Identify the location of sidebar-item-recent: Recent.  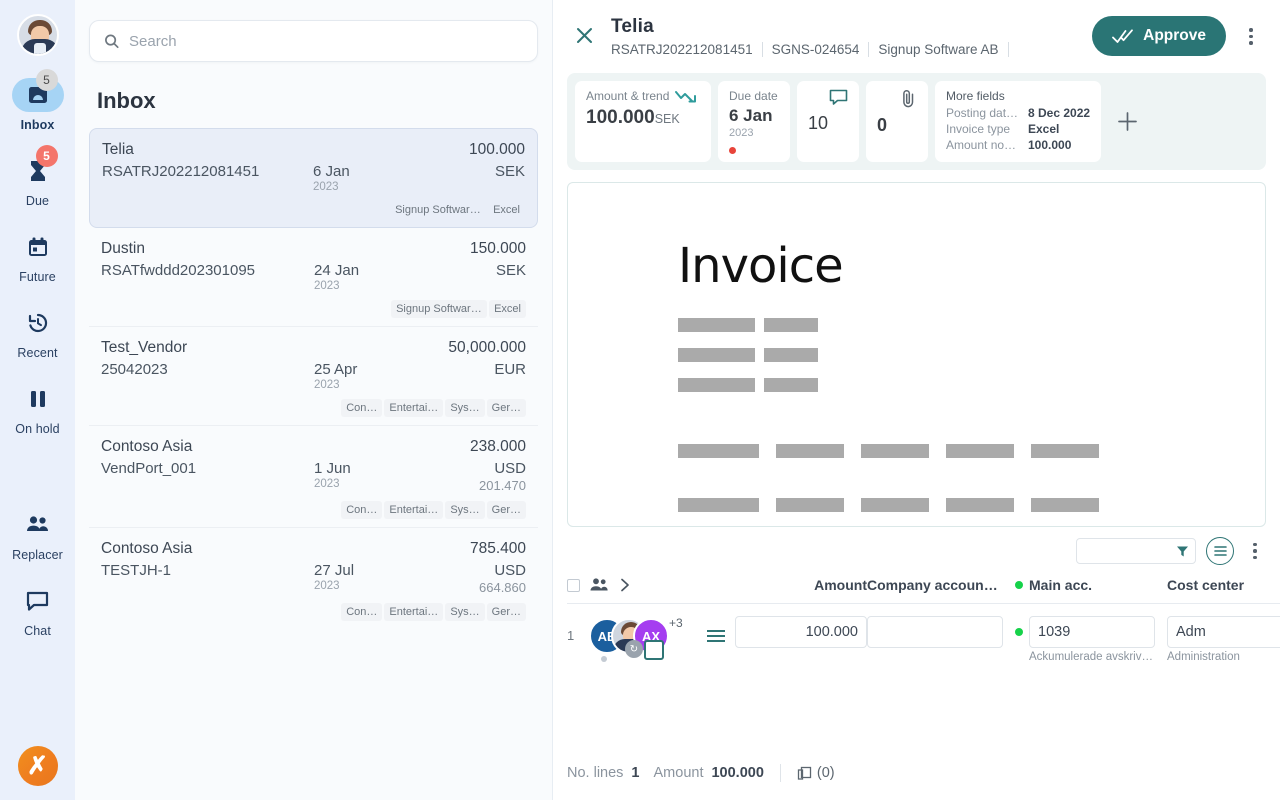
(37, 333).